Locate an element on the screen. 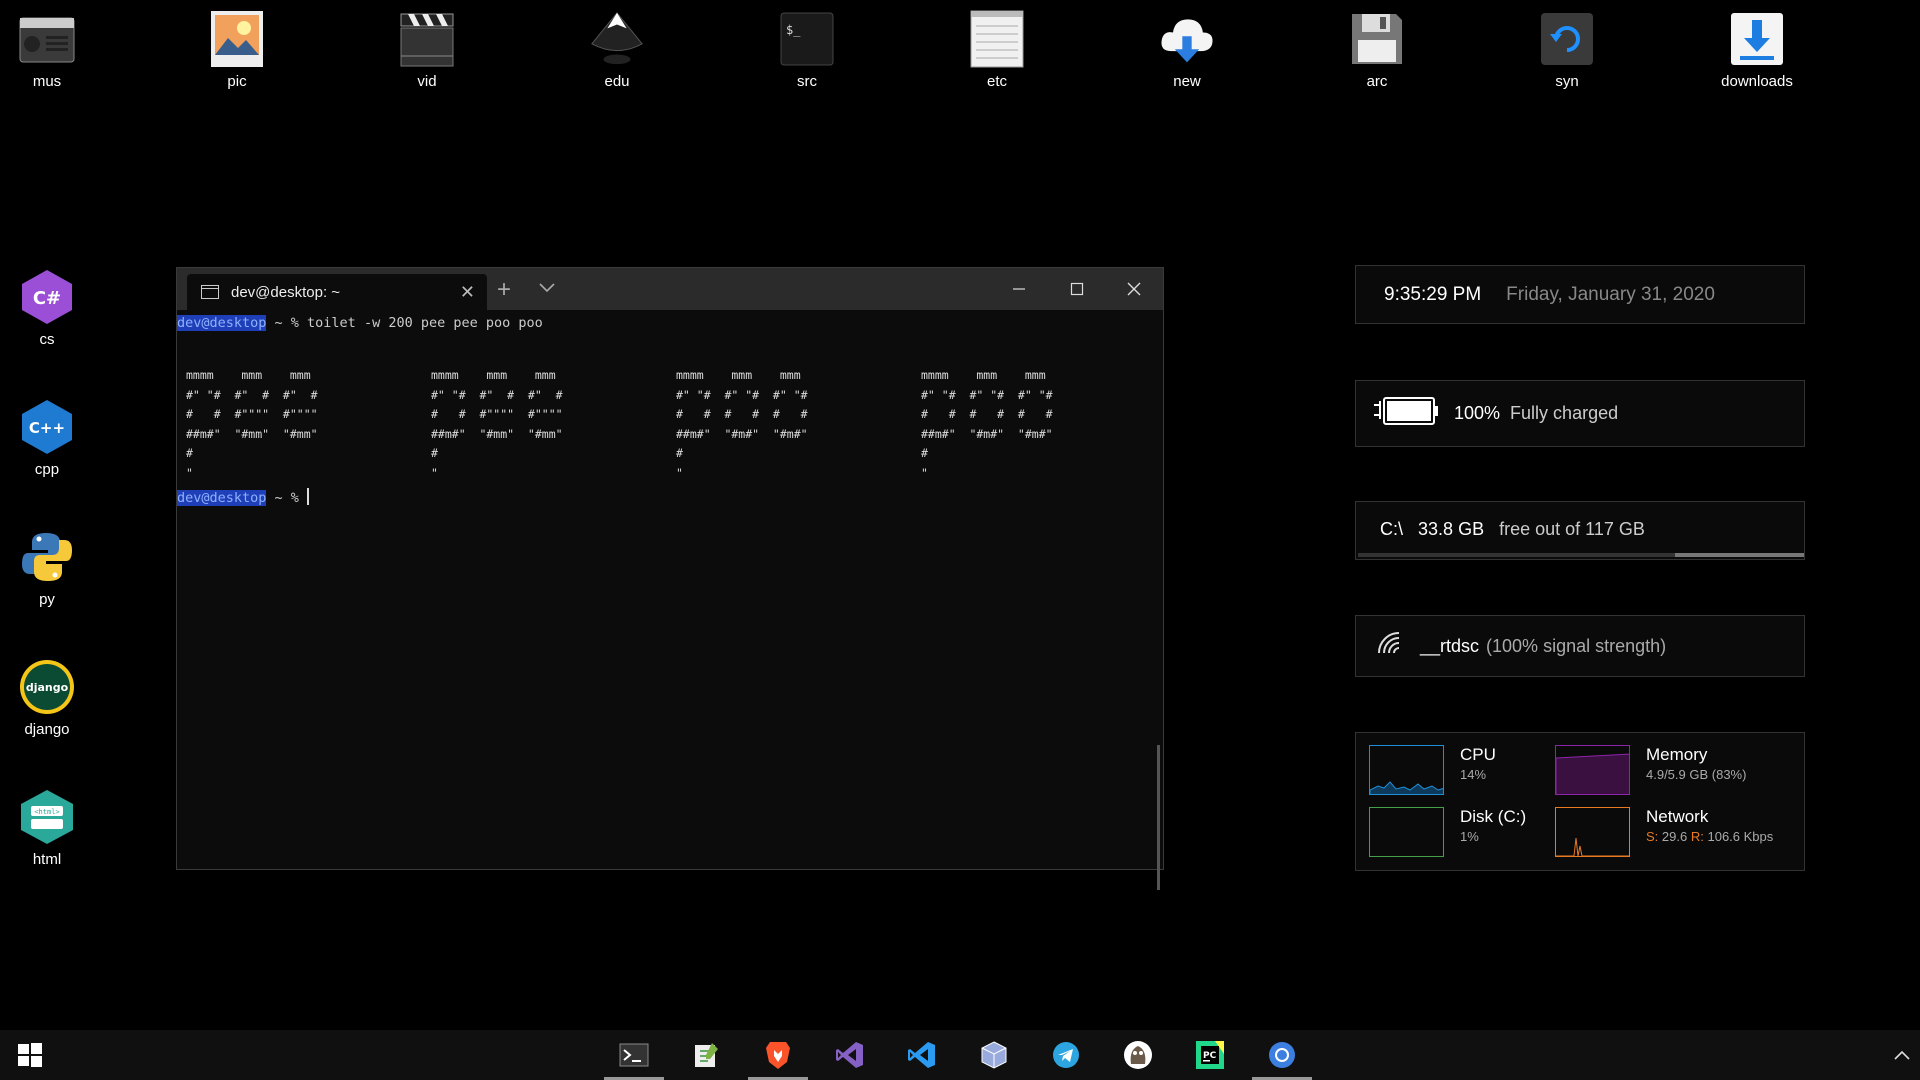  svg-text: PC is located at coordinates (1210, 1056).